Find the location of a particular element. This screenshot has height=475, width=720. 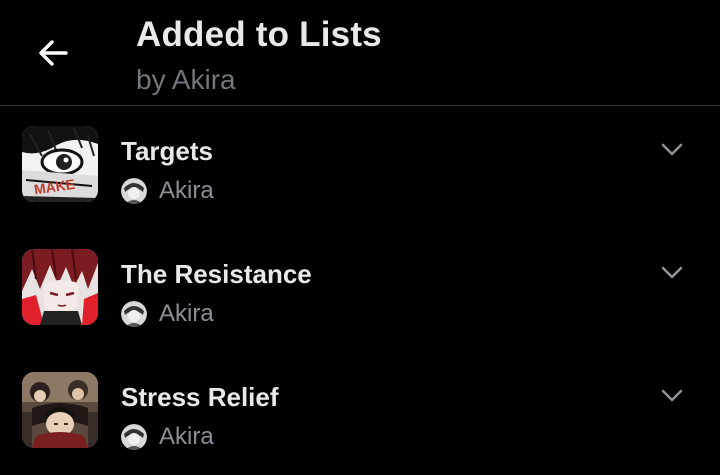

page-subtitle: by Akira is located at coordinates (186, 79).